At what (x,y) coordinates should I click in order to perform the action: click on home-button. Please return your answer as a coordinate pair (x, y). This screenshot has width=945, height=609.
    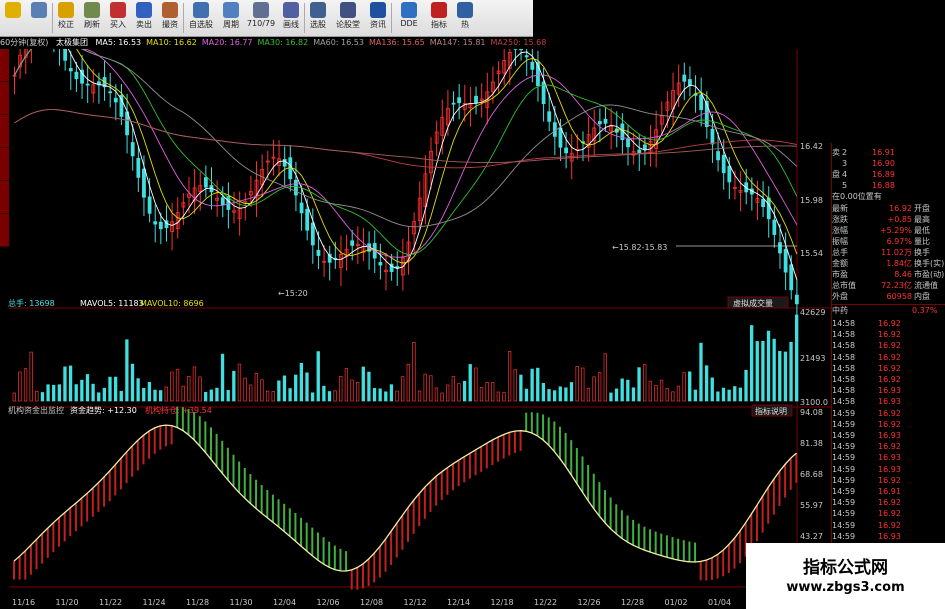
    Looking at the image, I should click on (39, 18).